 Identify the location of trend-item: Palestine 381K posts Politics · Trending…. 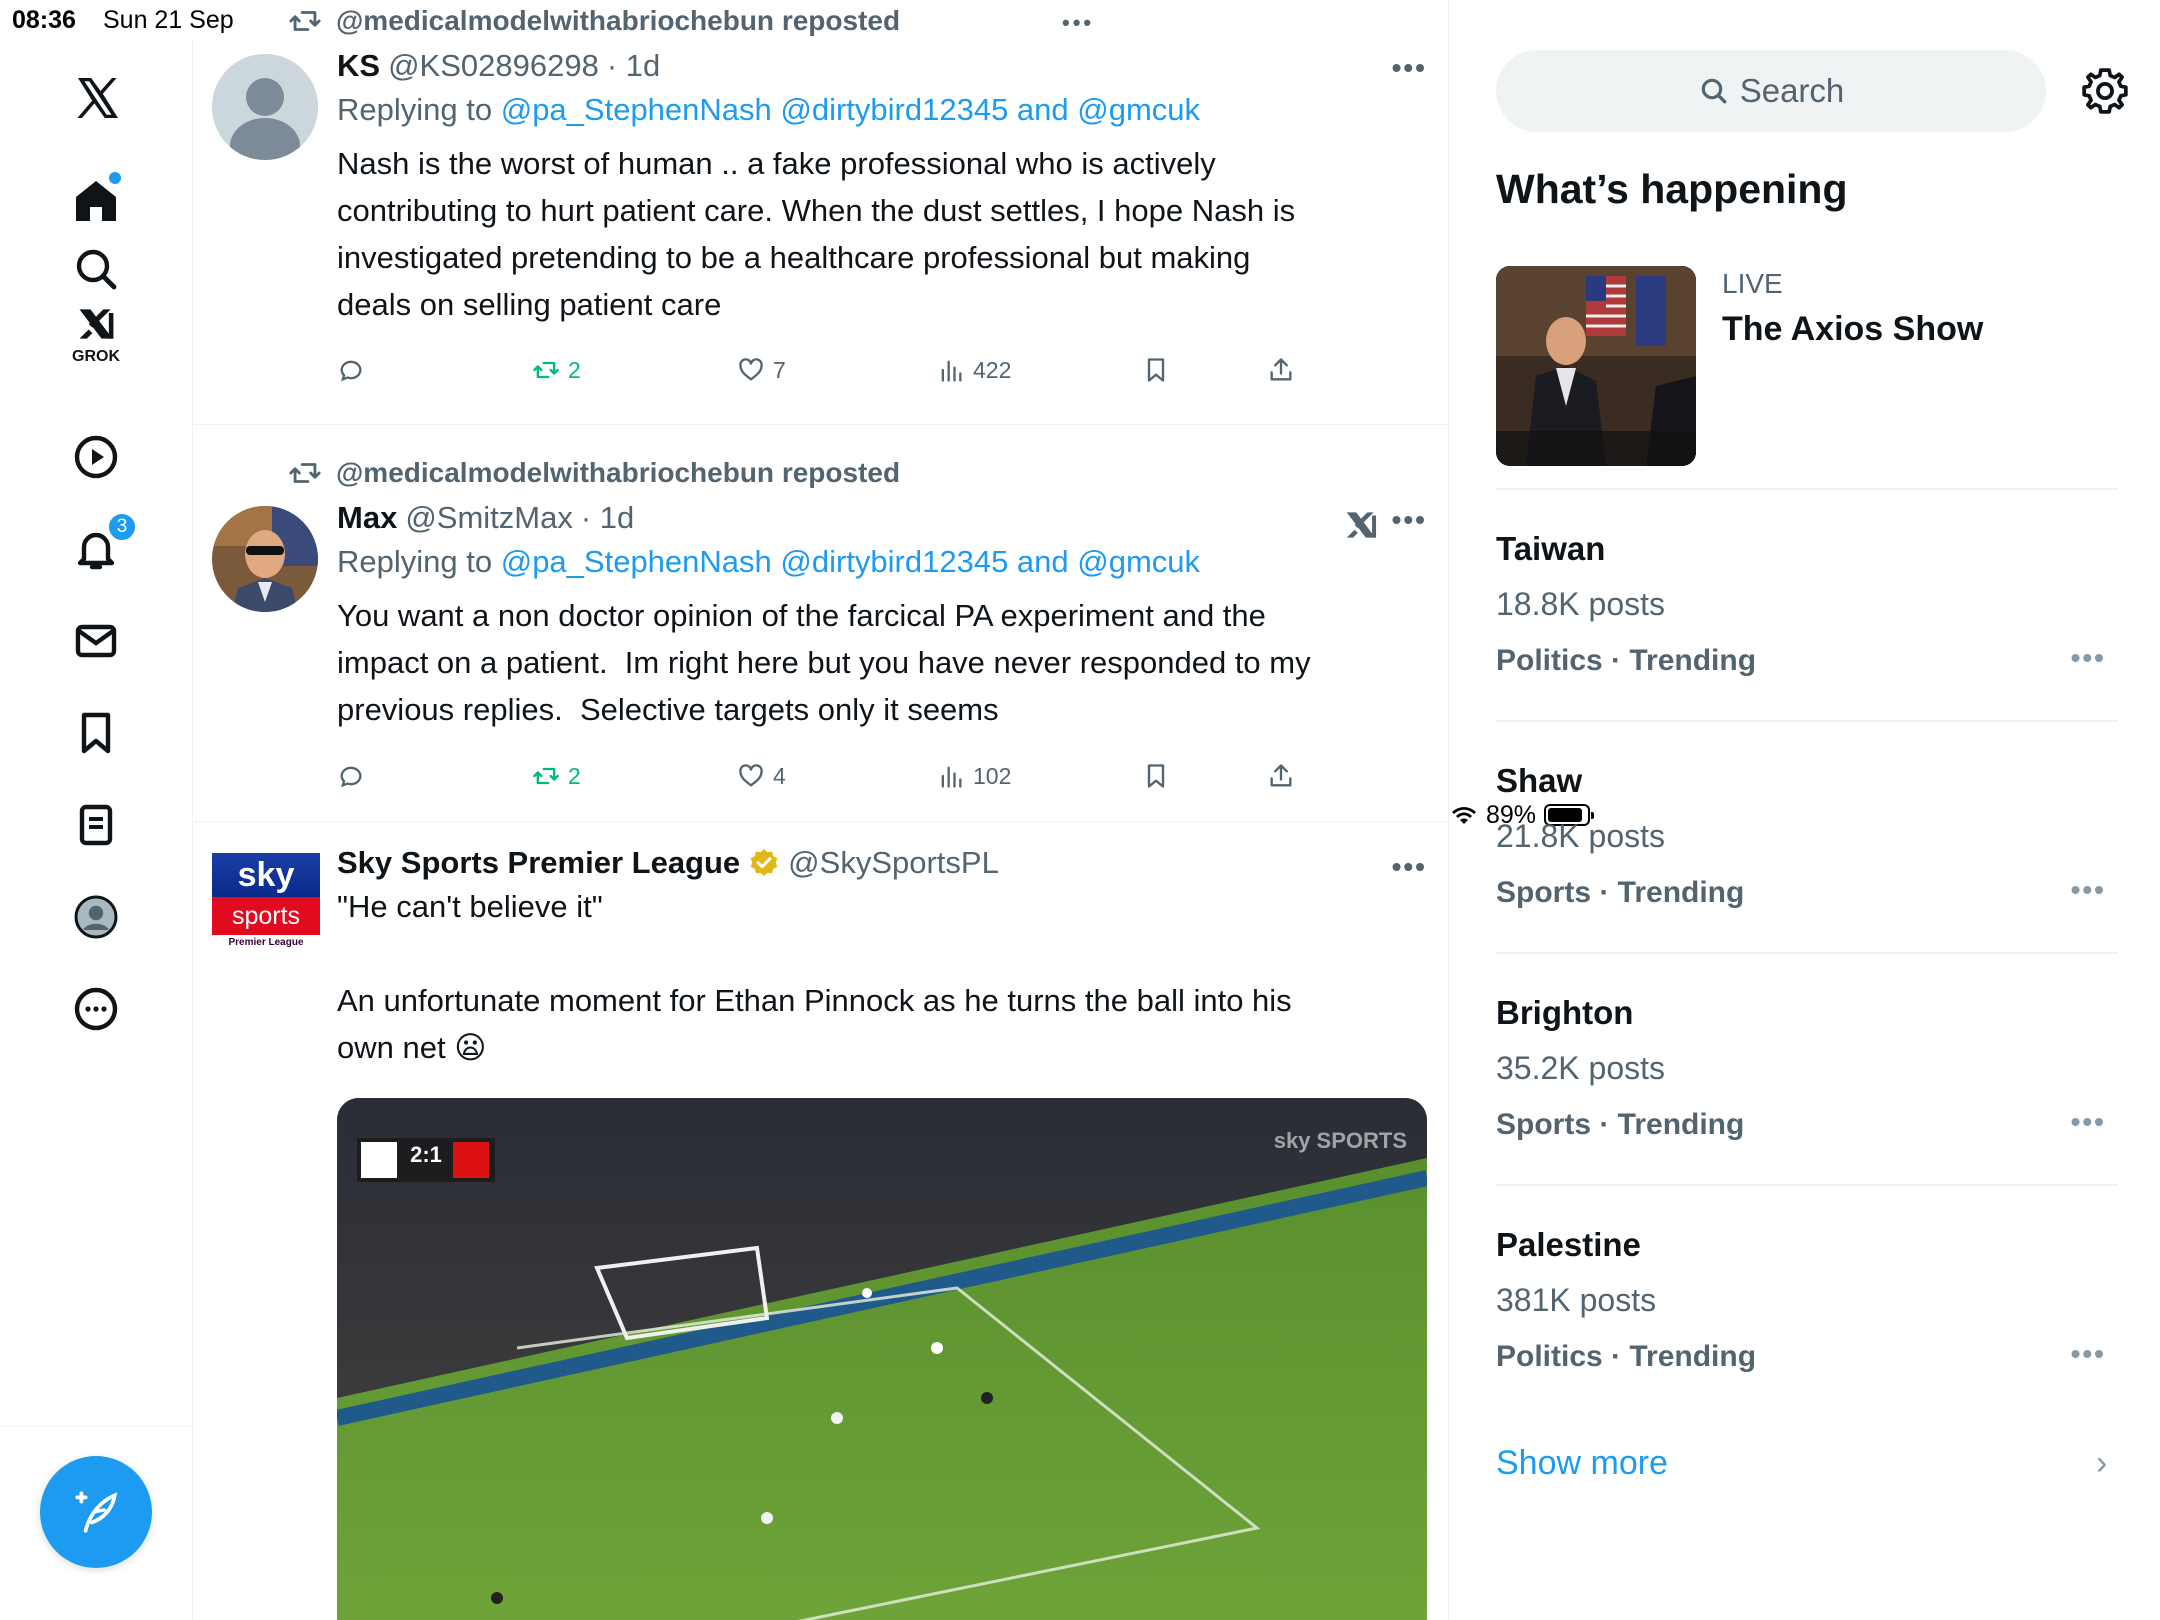
(1807, 1316).